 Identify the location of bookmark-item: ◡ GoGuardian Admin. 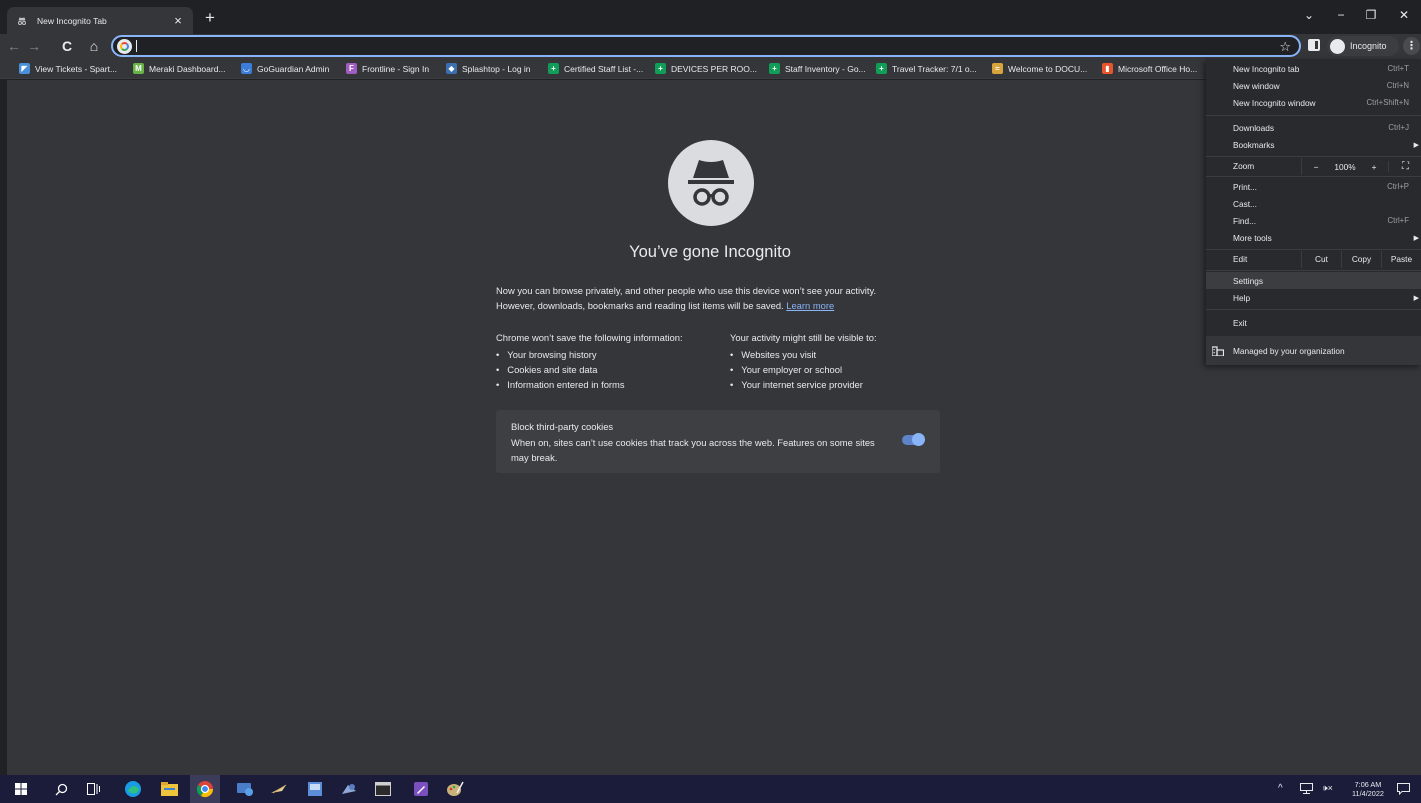
(285, 68).